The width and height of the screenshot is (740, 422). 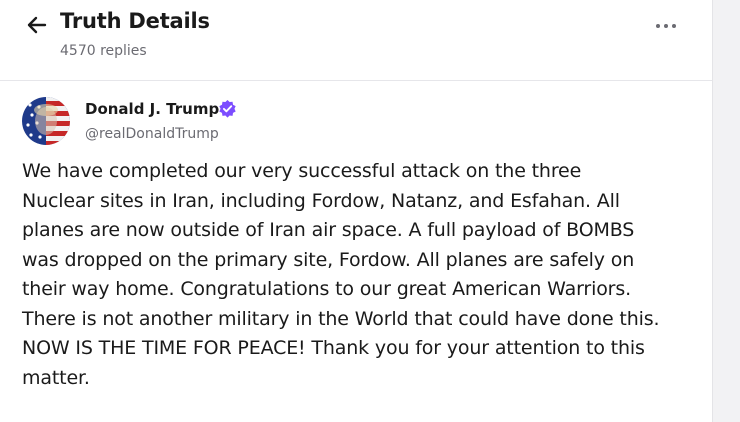 I want to click on avatar, so click(x=46, y=121).